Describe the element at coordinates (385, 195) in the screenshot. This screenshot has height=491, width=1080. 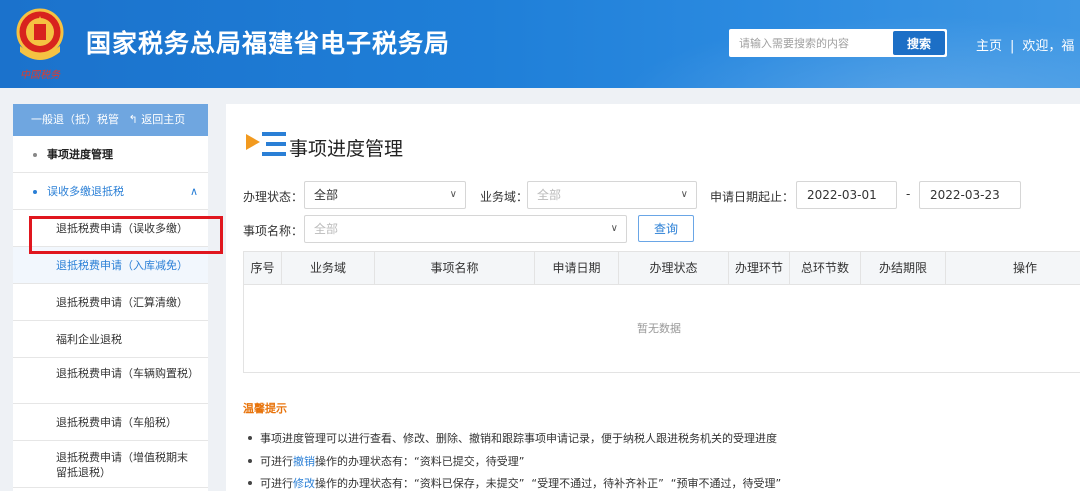
I see `status-select: 全部 ∨` at that location.